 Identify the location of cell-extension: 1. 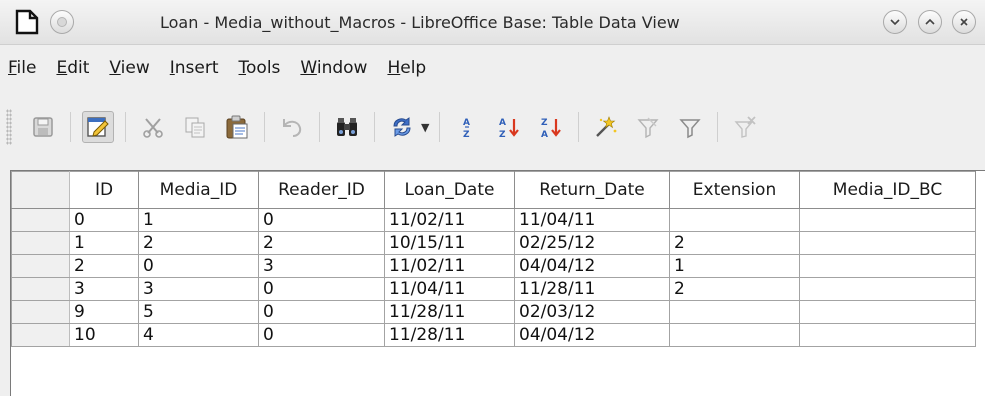
(734, 266).